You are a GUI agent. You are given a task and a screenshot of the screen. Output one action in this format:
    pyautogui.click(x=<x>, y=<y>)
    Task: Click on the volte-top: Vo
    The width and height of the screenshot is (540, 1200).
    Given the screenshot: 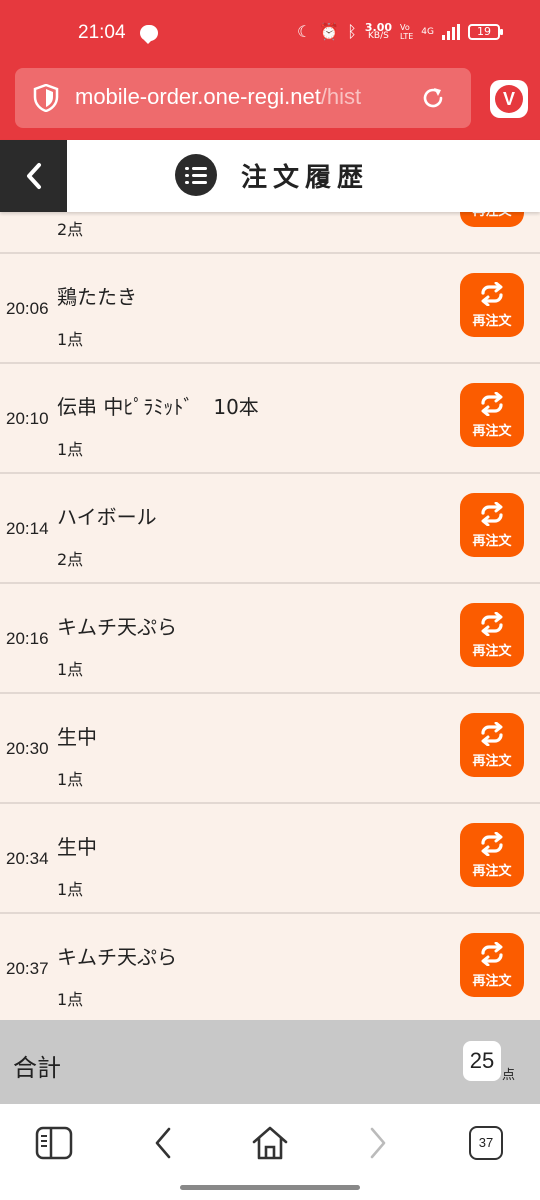 What is the action you would take?
    pyautogui.click(x=405, y=27)
    